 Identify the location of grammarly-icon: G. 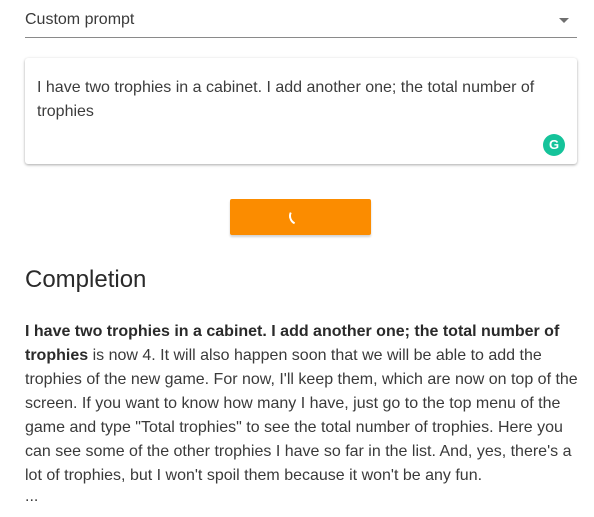
(554, 145).